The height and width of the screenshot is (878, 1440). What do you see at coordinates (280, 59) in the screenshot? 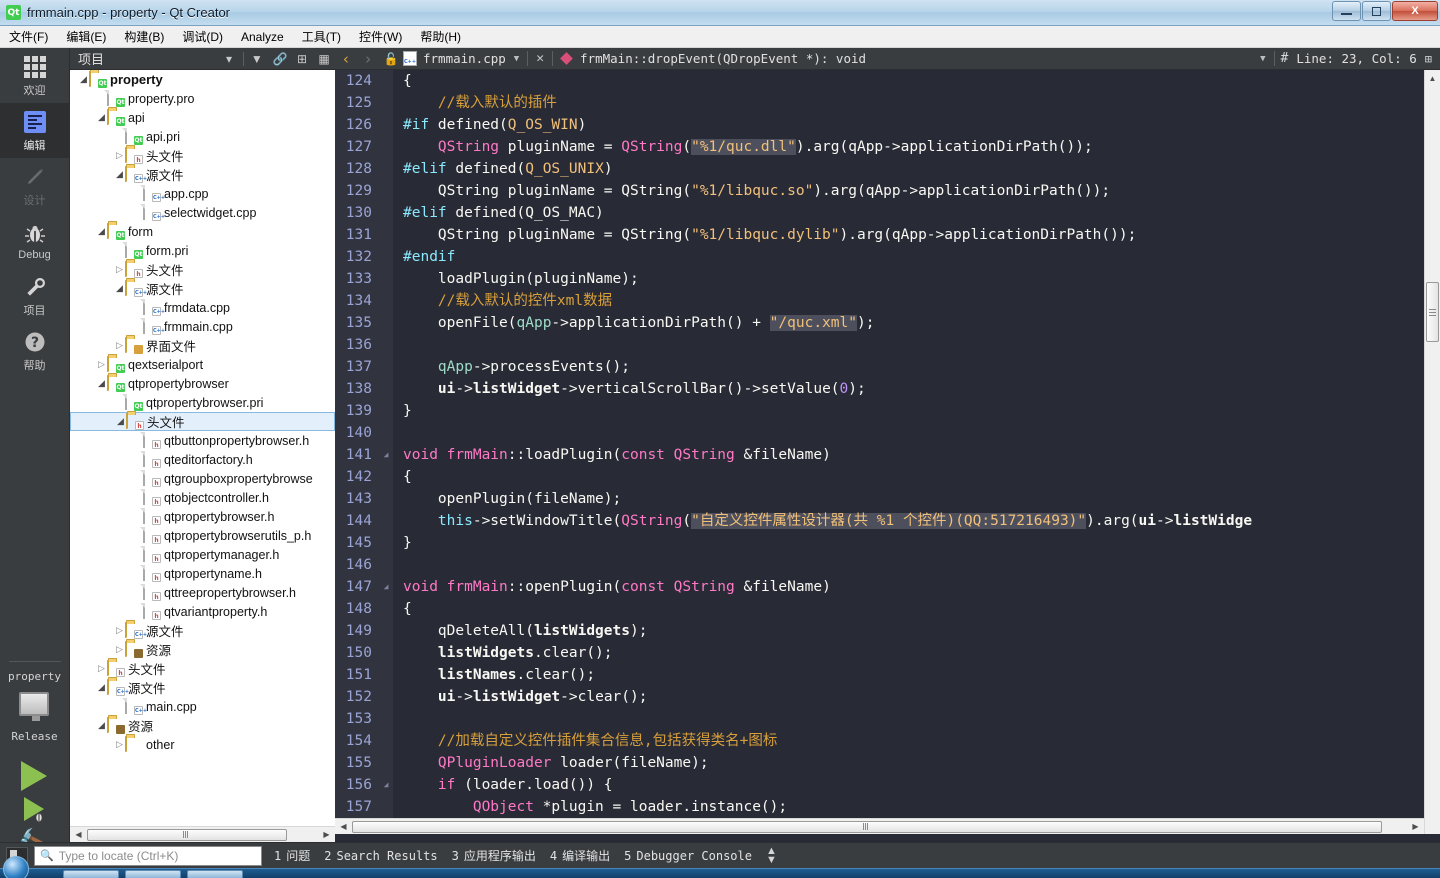
I see `sync-link-icon: 🔗` at bounding box center [280, 59].